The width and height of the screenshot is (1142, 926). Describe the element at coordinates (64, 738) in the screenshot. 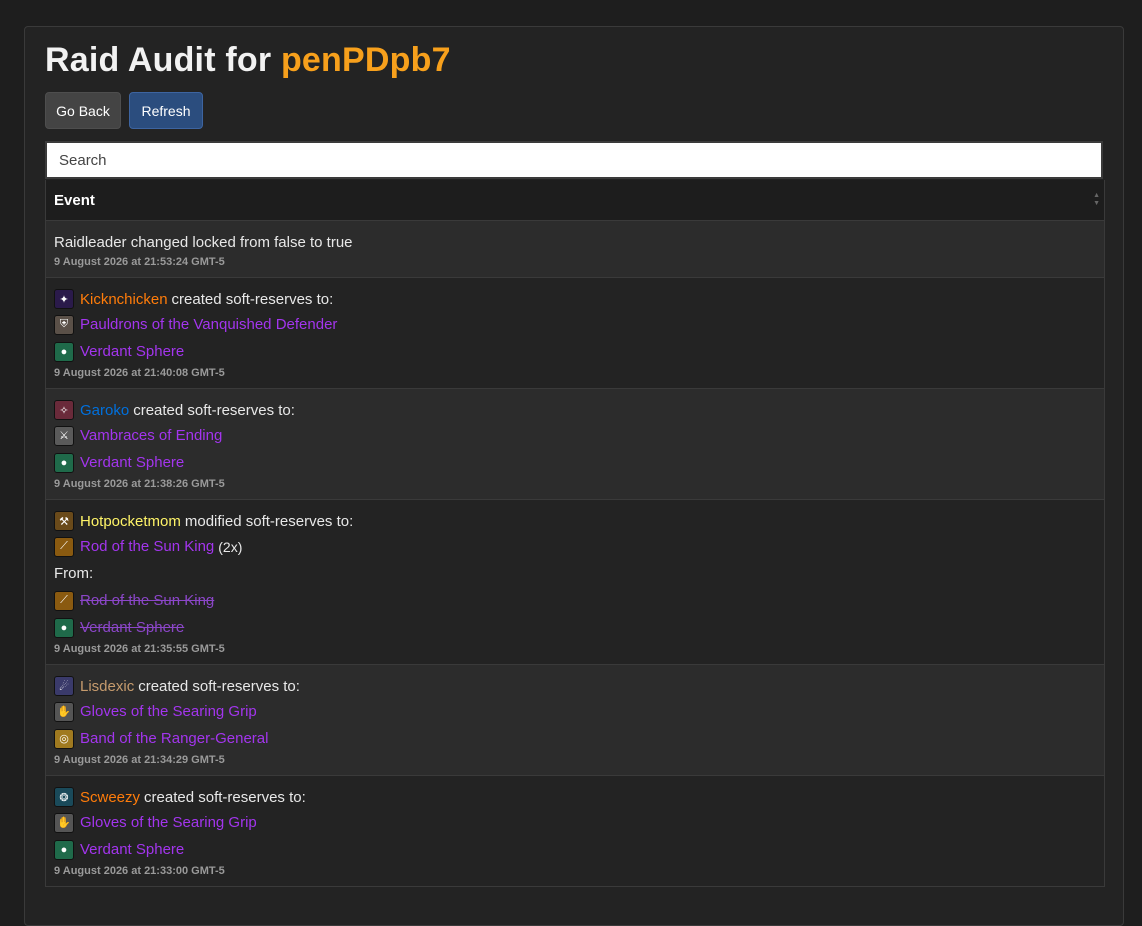

I see `ring-icon: ◎` at that location.